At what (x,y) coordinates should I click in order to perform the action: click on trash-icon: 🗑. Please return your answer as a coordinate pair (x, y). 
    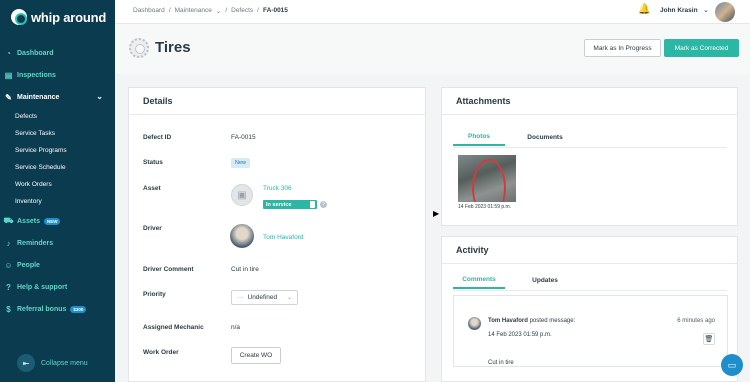
    Looking at the image, I should click on (709, 339).